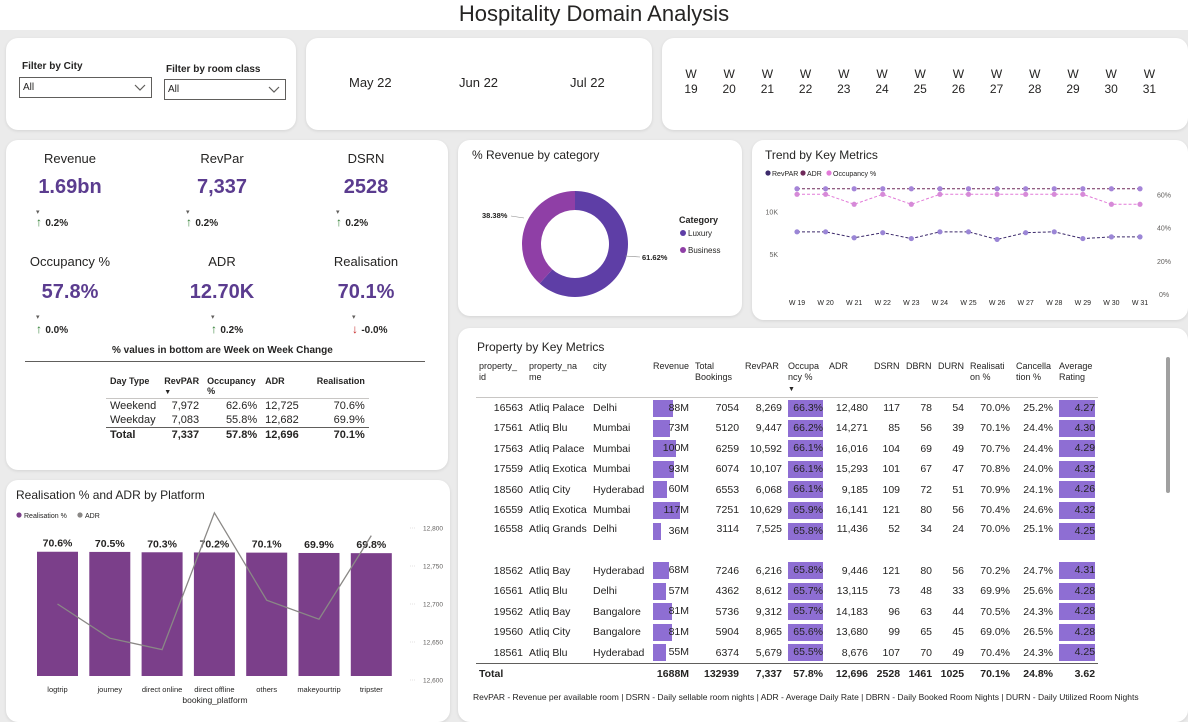  I want to click on month-option: Jul 22, so click(587, 82).